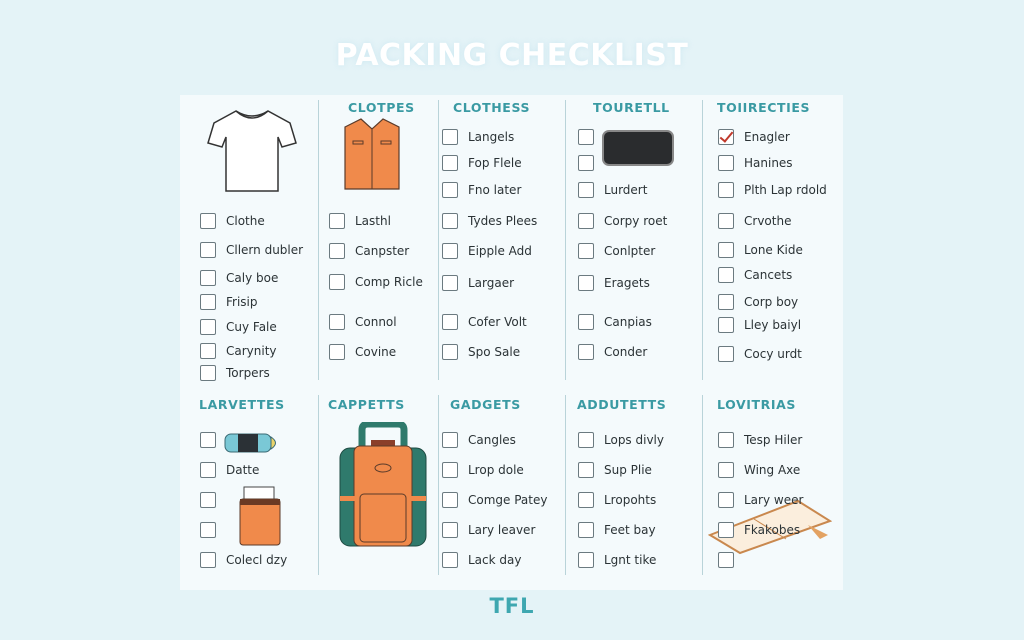 The width and height of the screenshot is (1024, 640). What do you see at coordinates (754, 137) in the screenshot?
I see `checklist-item: Enagler` at bounding box center [754, 137].